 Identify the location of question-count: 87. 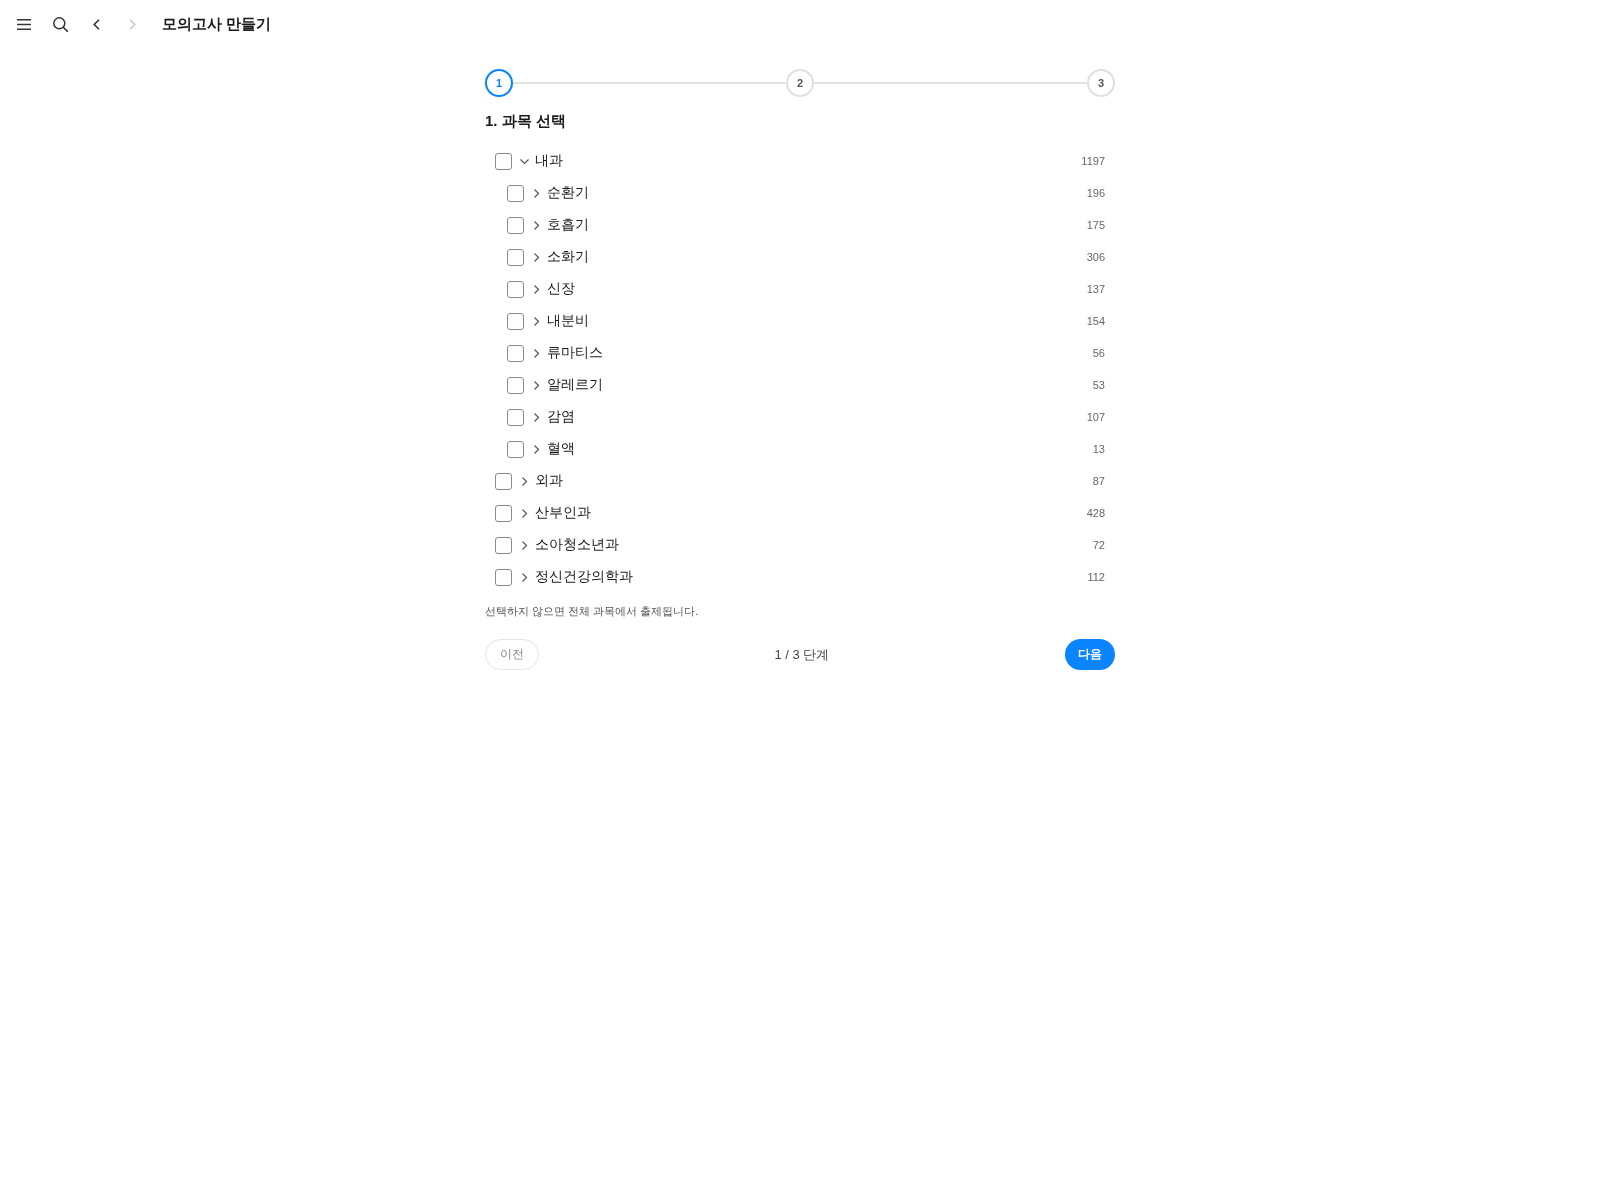
(1098, 481).